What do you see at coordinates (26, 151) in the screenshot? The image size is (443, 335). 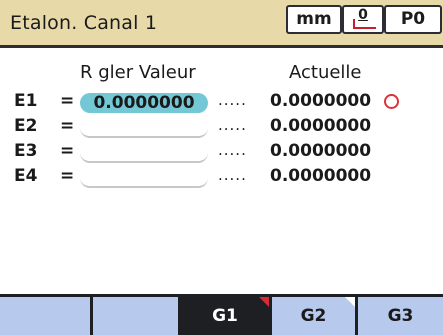 I see `point-label: E3` at bounding box center [26, 151].